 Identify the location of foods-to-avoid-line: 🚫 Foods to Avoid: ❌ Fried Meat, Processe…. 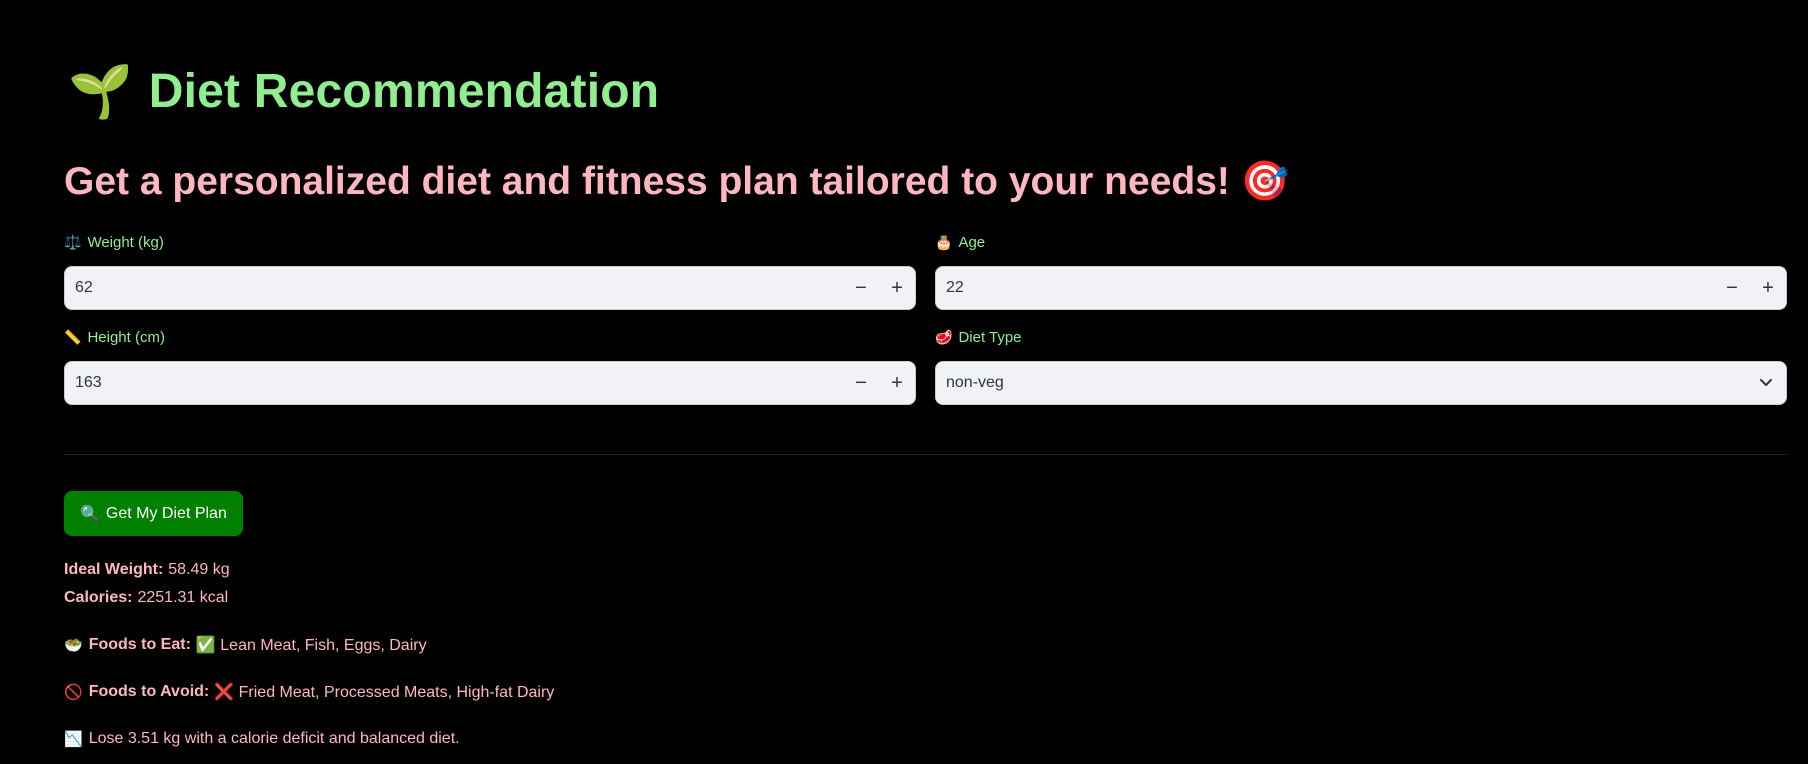
(309, 692).